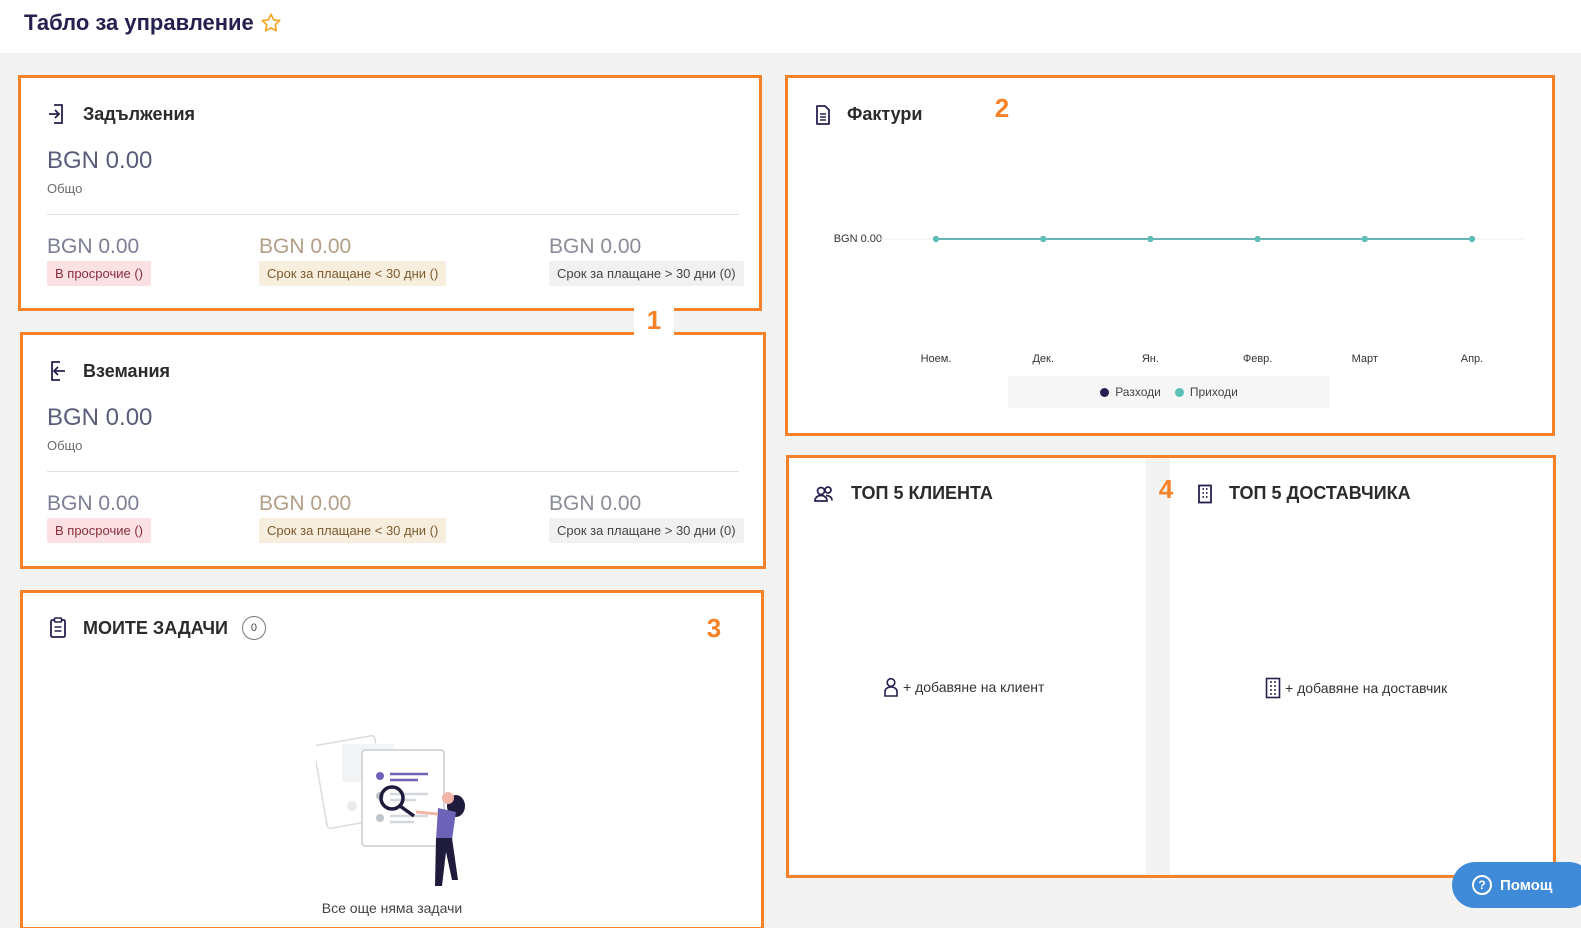 Image resolution: width=1581 pixels, height=928 pixels. I want to click on legend-label-expenses: Разходи, so click(1138, 392).